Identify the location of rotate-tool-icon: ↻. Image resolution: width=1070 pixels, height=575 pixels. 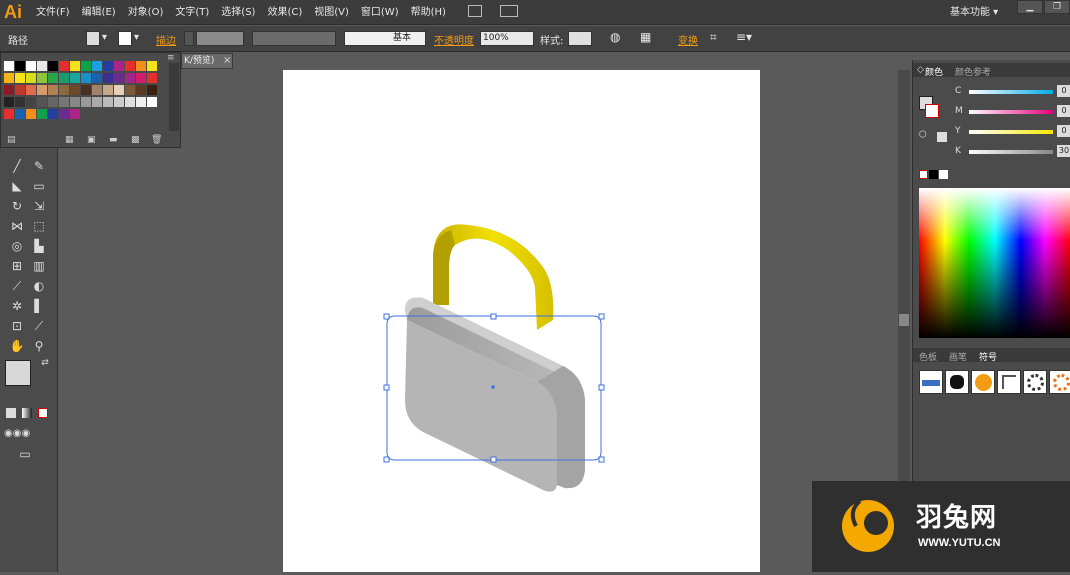
(17, 206).